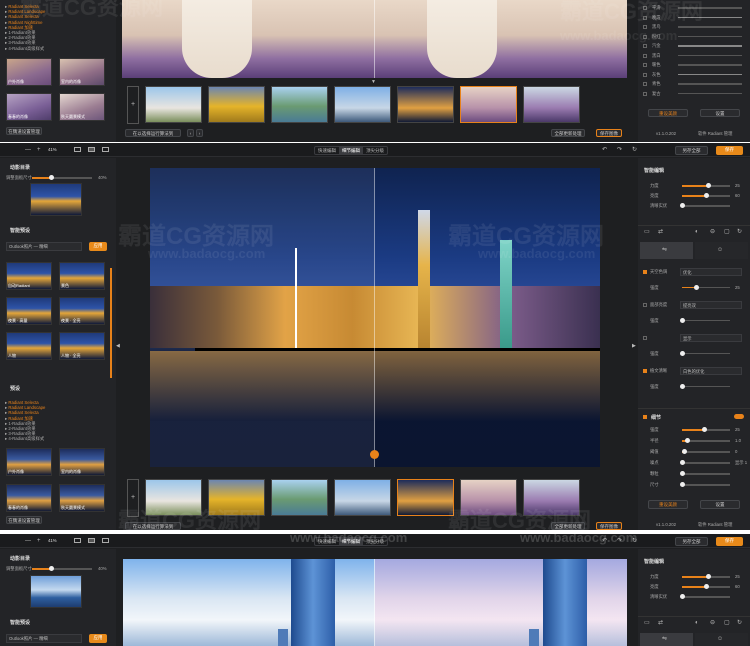 The height and width of the screenshot is (646, 750). I want to click on smart-preset-thumb: 景色, so click(82, 276).